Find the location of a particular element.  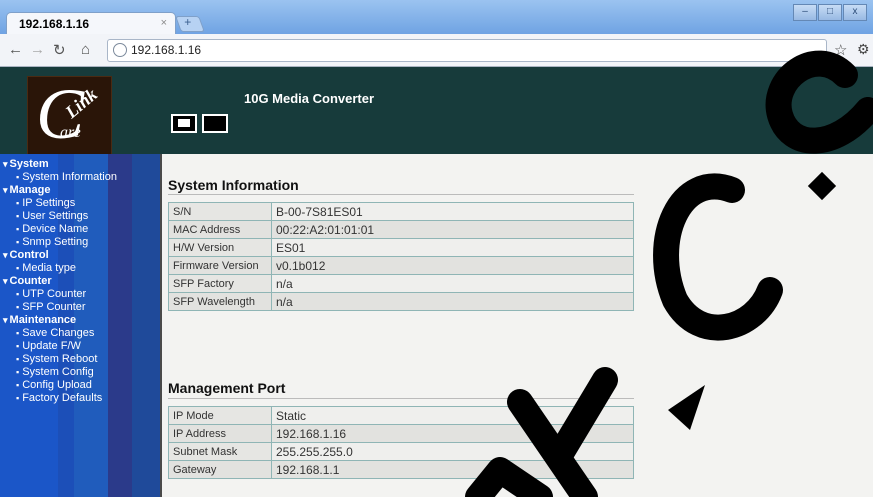

tab-title: 192.168.1.16 is located at coordinates (54, 24).